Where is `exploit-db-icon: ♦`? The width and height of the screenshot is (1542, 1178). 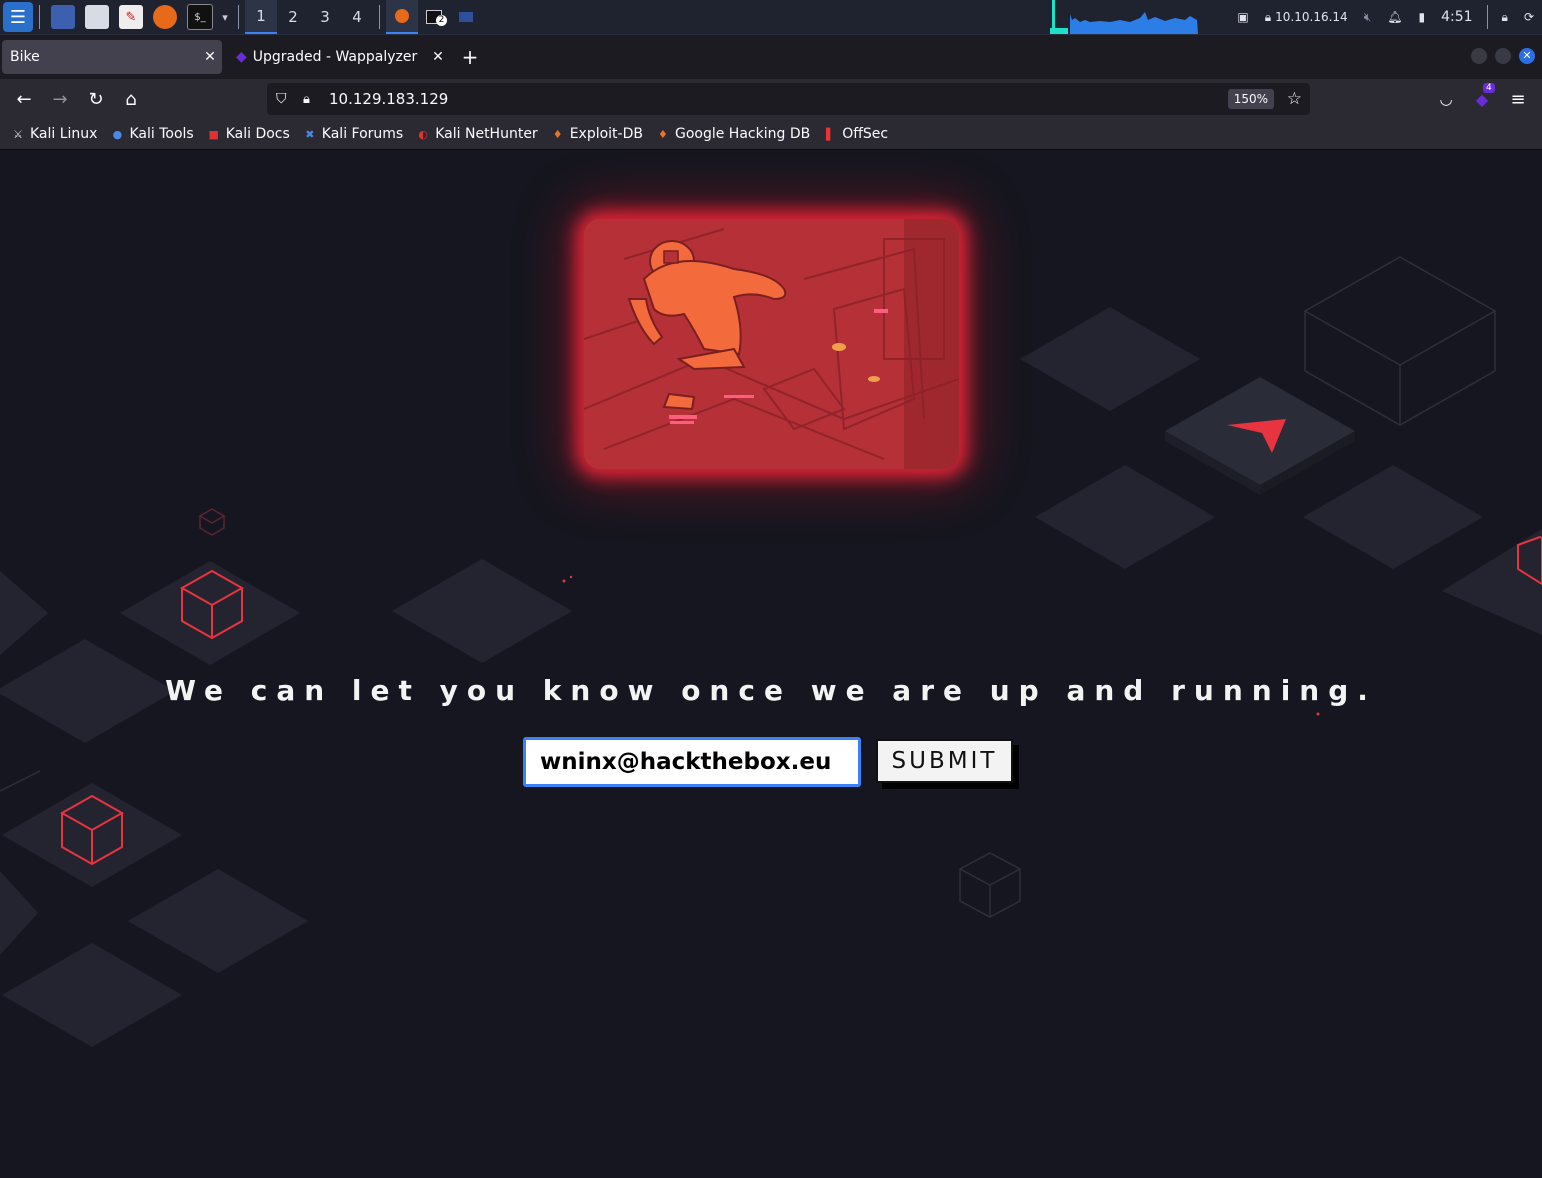
exploit-db-icon: ♦ is located at coordinates (557, 134).